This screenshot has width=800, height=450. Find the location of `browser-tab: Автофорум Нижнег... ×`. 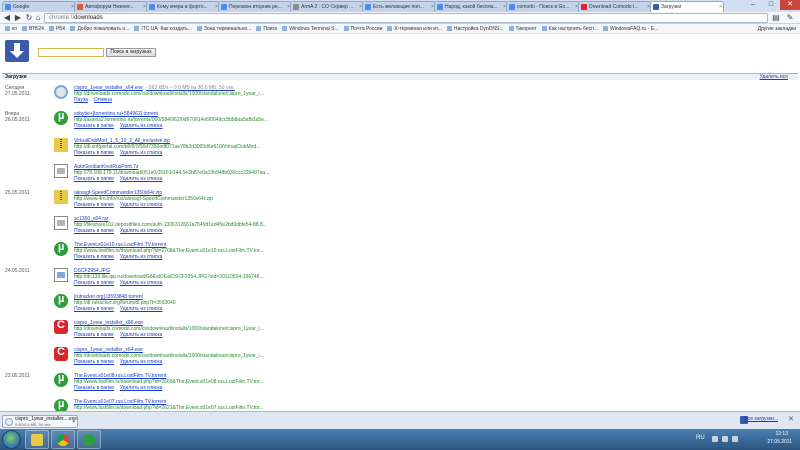

browser-tab: Автофорум Нижнег... × is located at coordinates (111, 6).